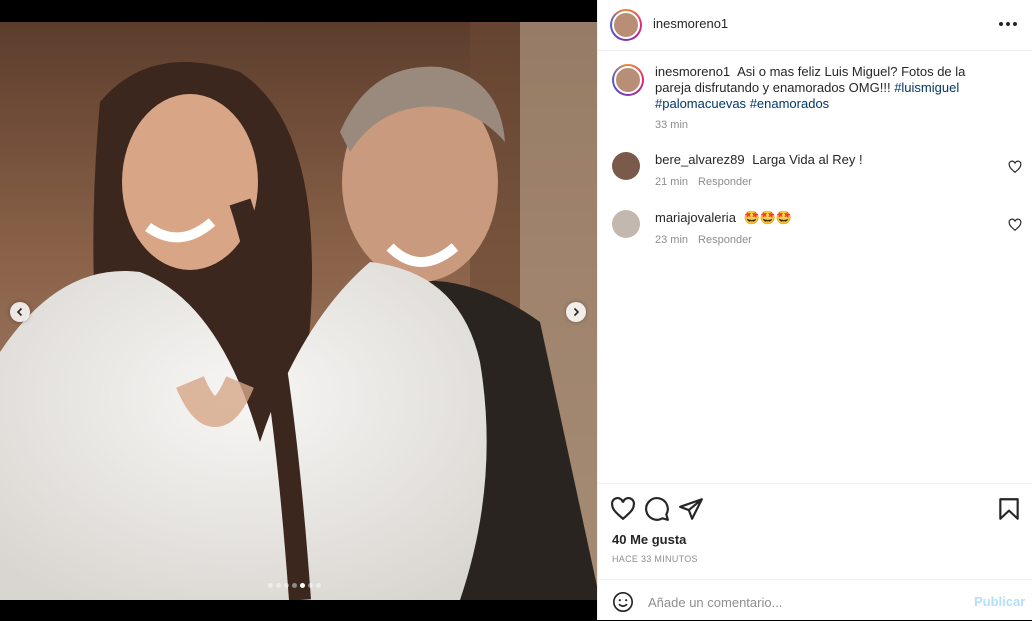 This screenshot has width=1032, height=621. I want to click on comment-body: Larga Vida al Rey !, so click(807, 159).